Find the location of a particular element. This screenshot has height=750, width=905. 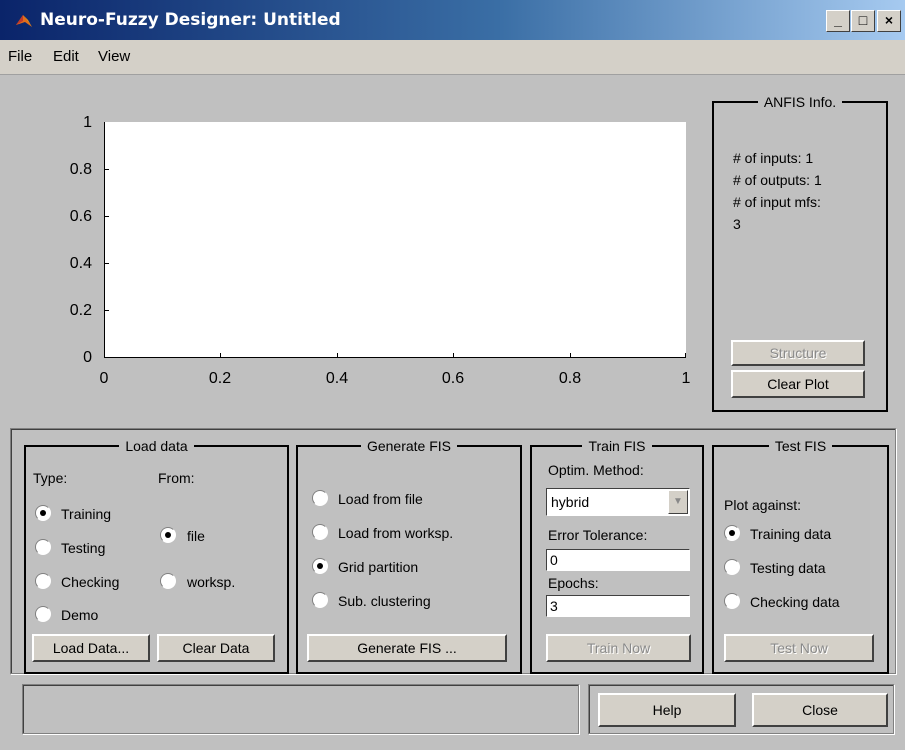

structure-button: Structure is located at coordinates (798, 353).